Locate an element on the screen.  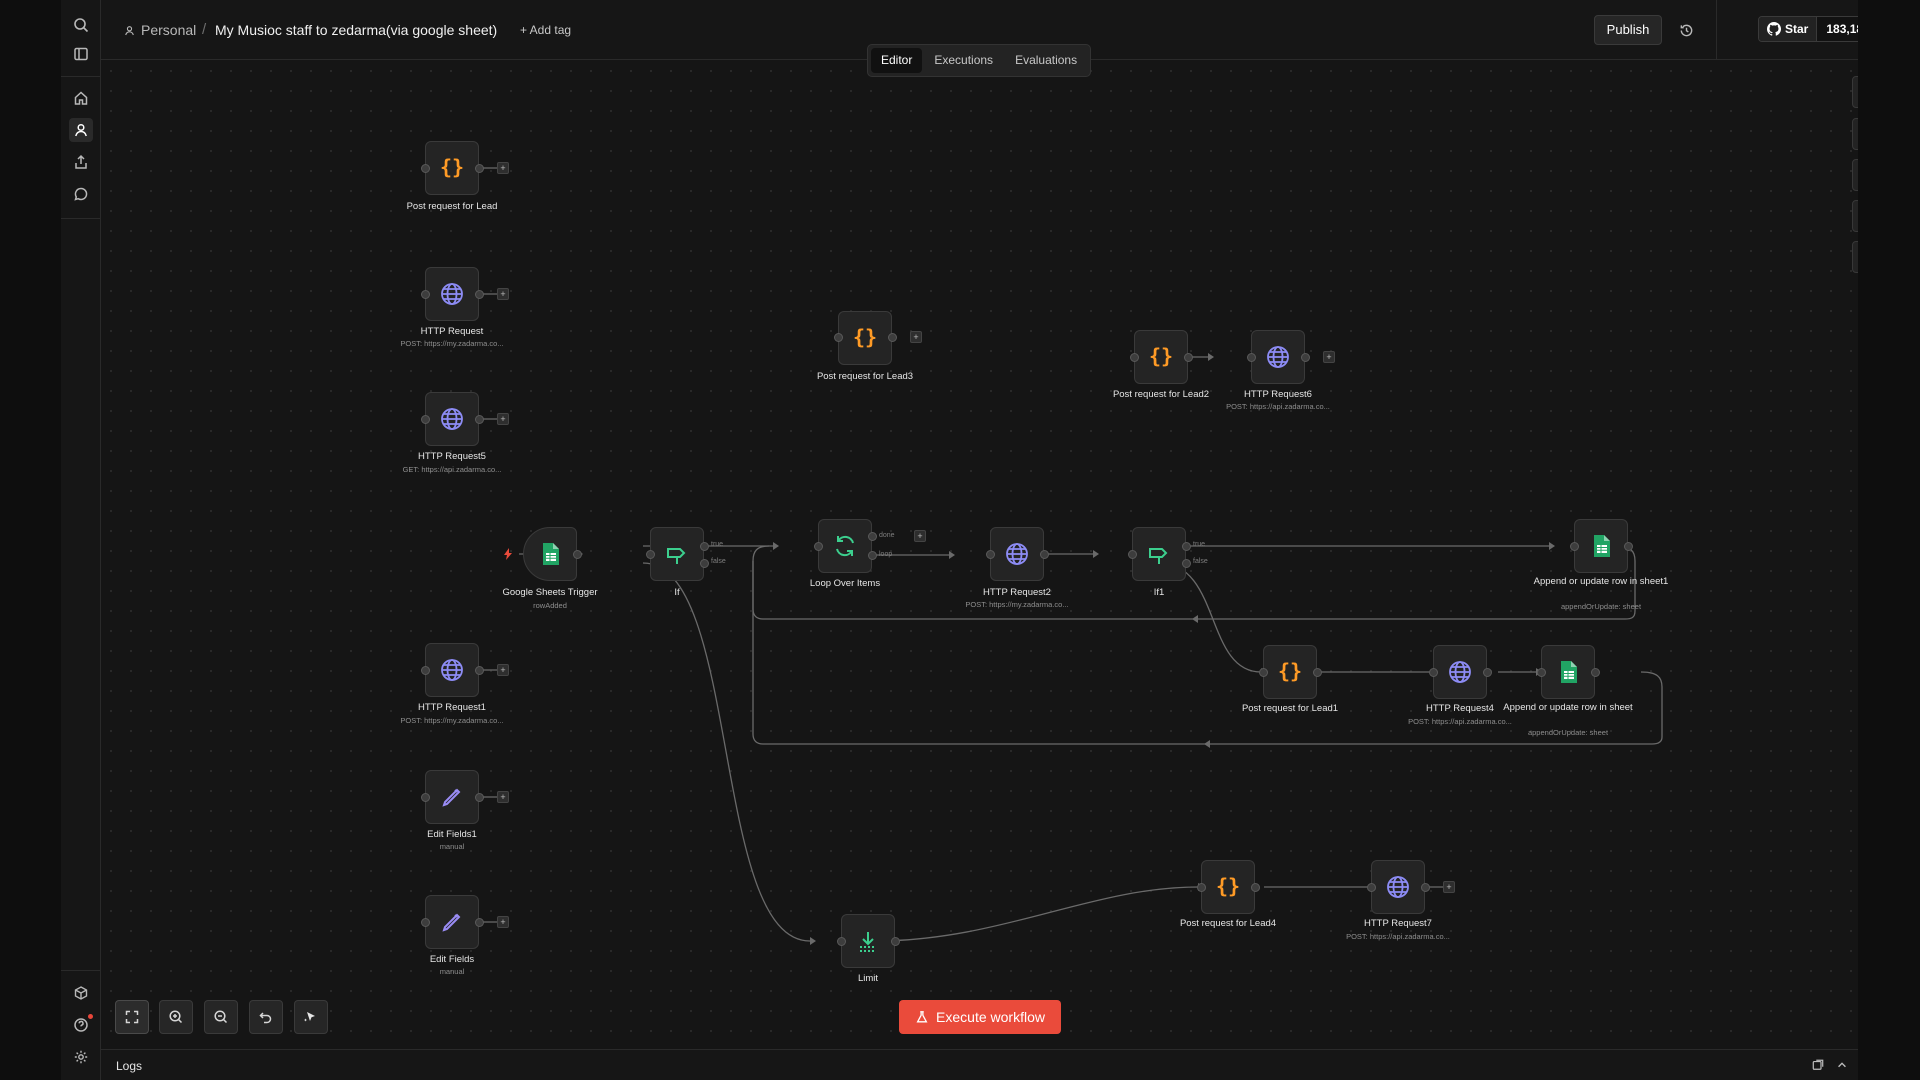
toggle-sidebar-icon is located at coordinates (81, 54).